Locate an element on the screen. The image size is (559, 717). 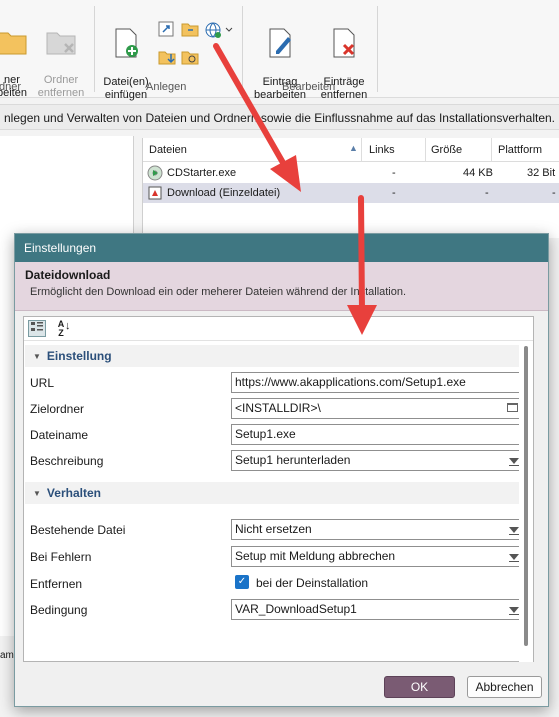
property-bedingung: Bedingung VAR_DownloadSetup1 is located at coordinates (274, 610).